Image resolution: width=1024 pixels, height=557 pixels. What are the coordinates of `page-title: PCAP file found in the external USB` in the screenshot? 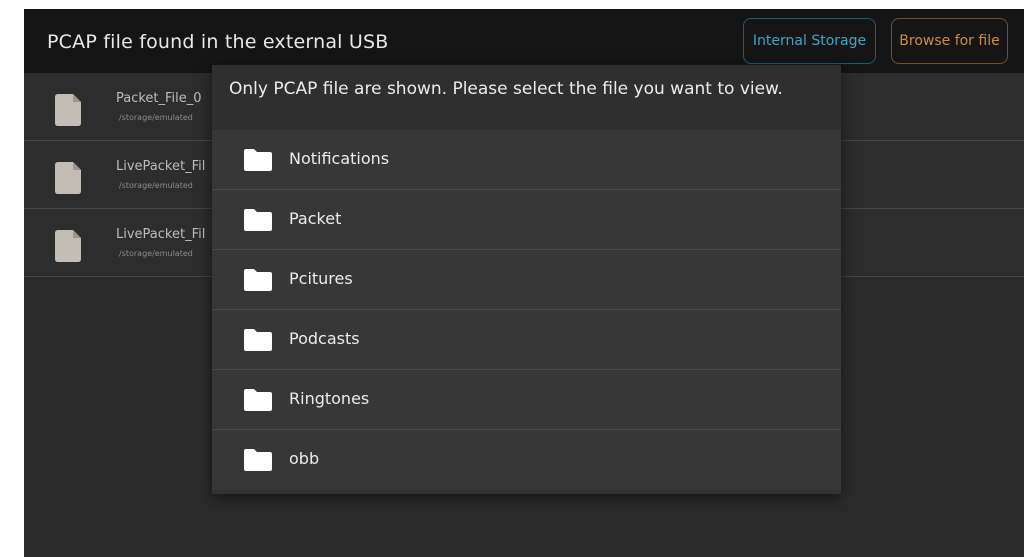 It's located at (218, 42).